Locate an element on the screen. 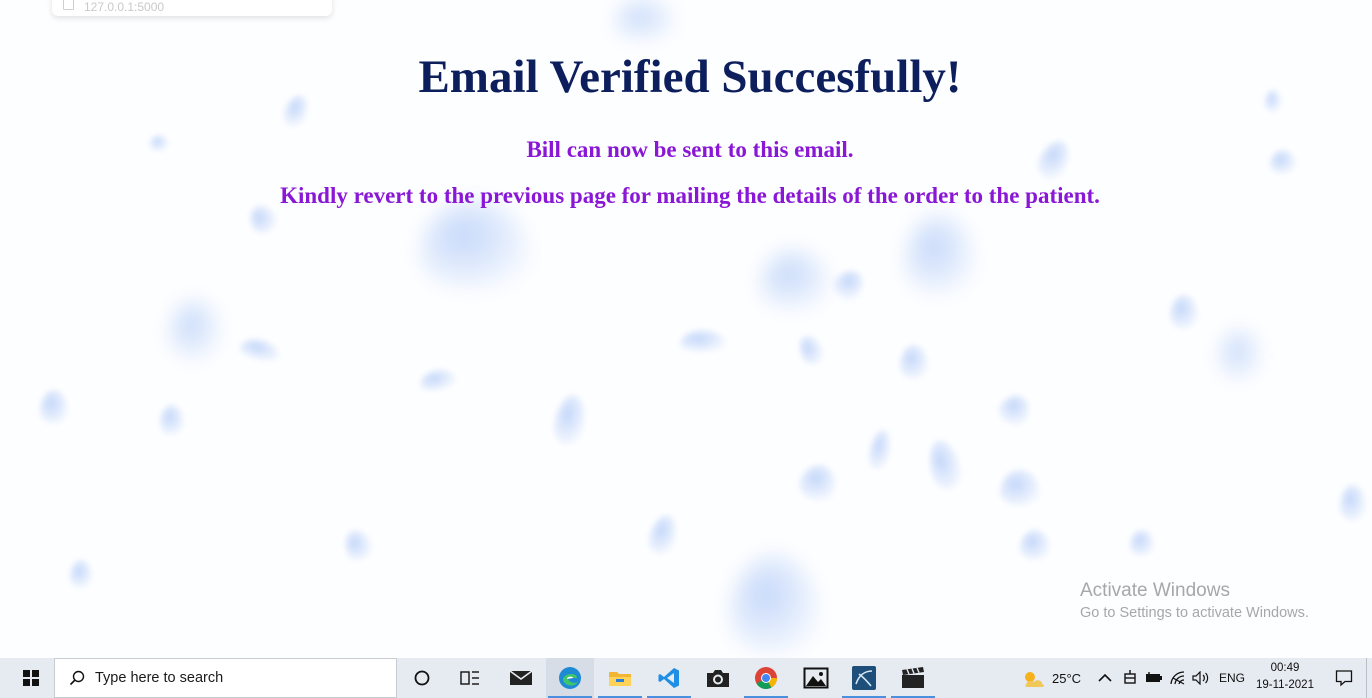 Image resolution: width=1372 pixels, height=698 pixels. video-editor-app-button is located at coordinates (913, 678).